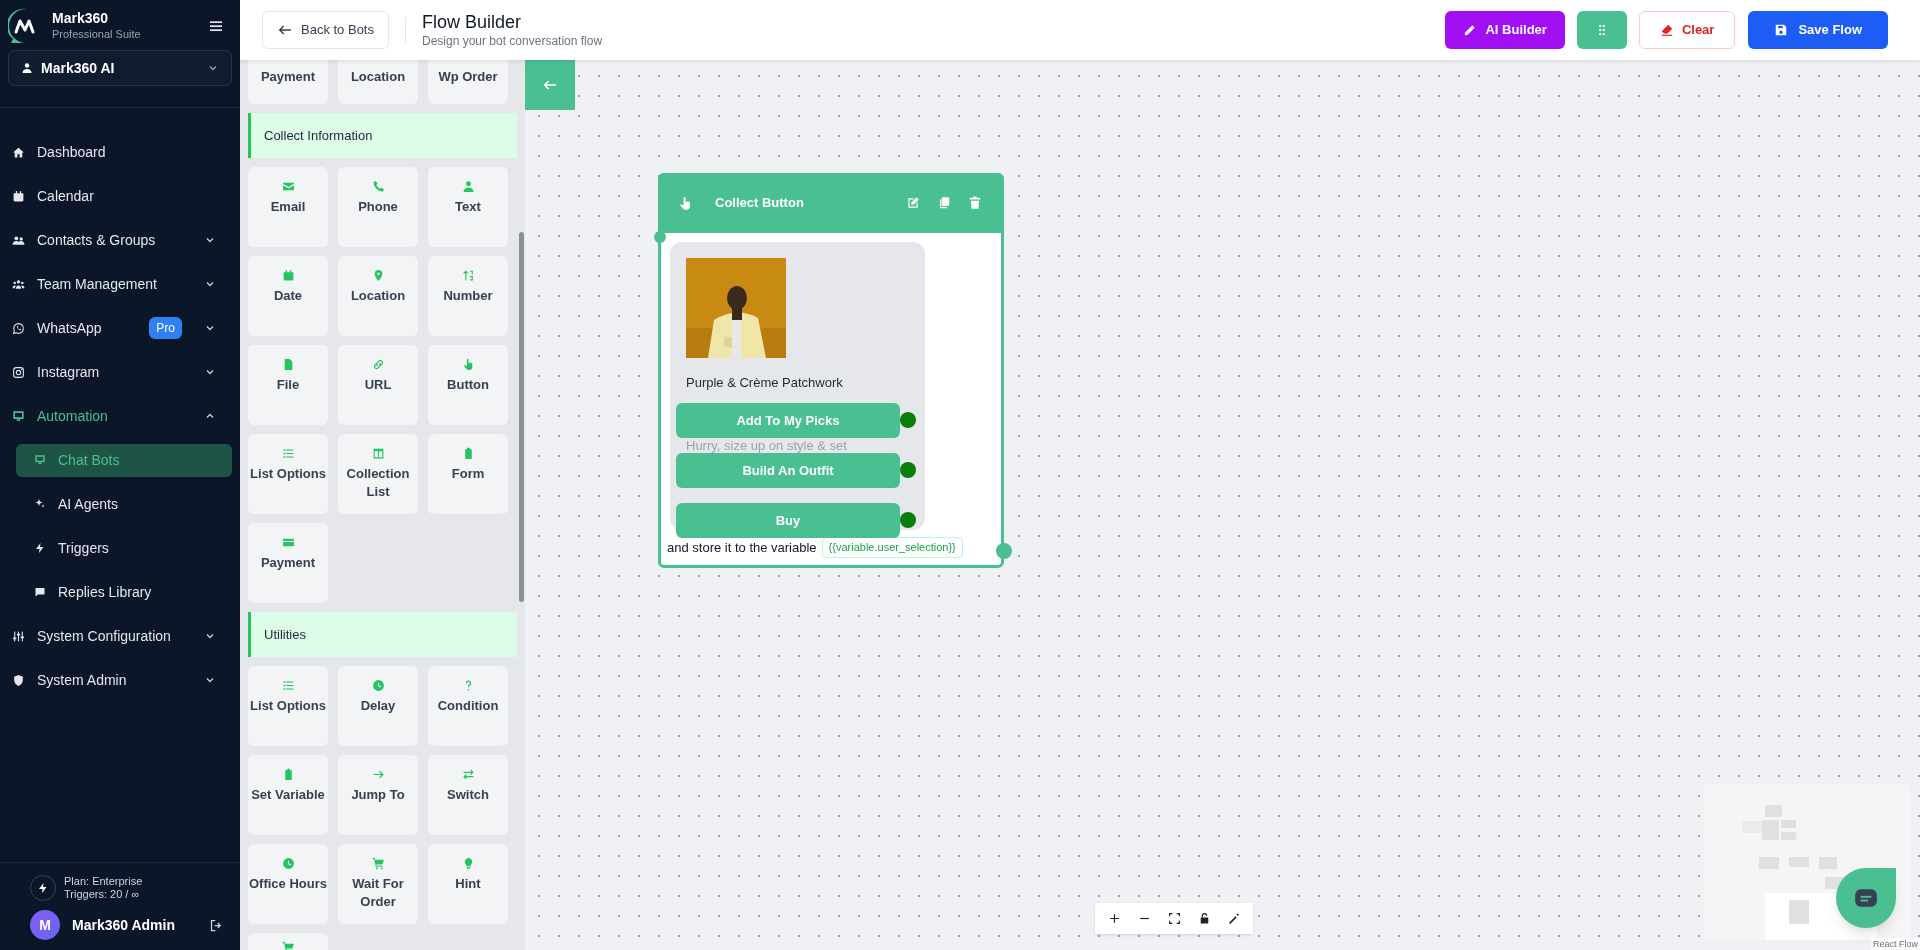  What do you see at coordinates (18, 240) in the screenshot?
I see `people-icon` at bounding box center [18, 240].